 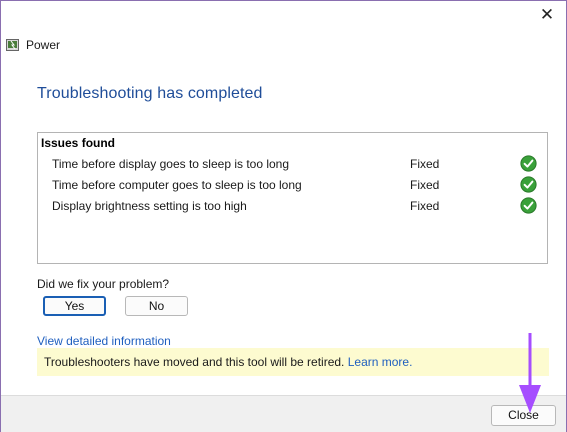 I want to click on window-titlebar: Power, so click(x=33, y=45).